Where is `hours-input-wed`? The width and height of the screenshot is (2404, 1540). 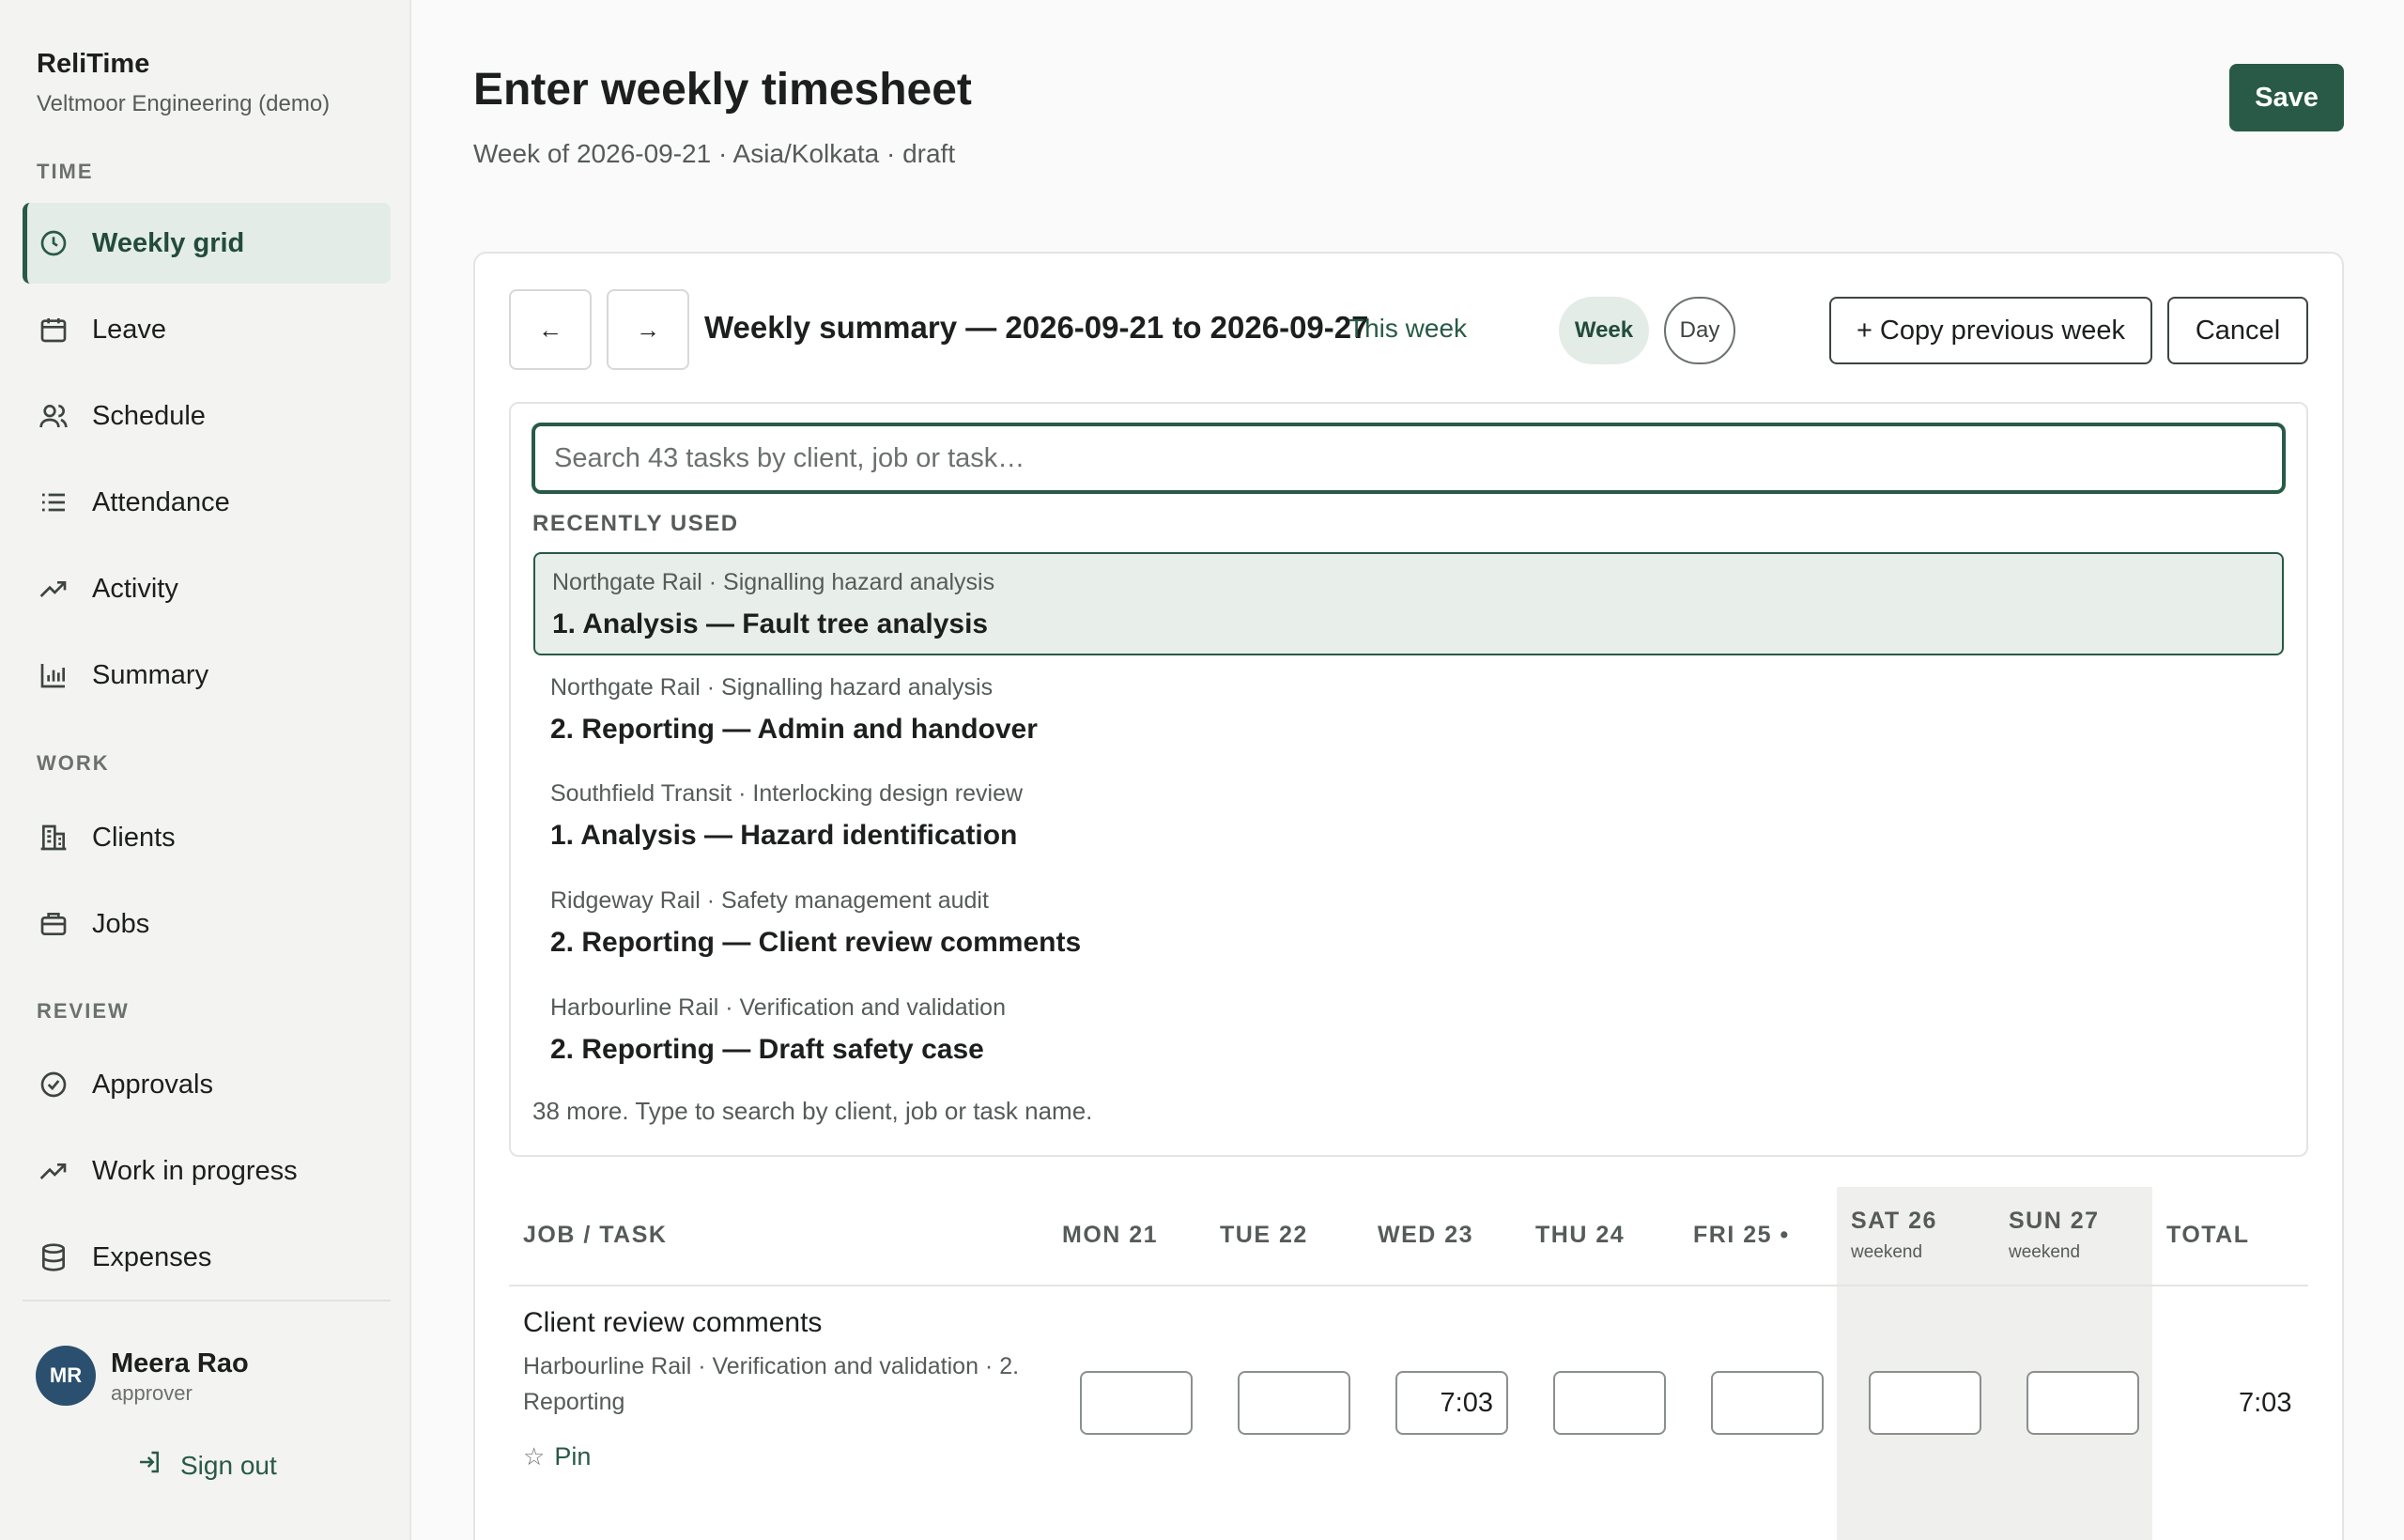
hours-input-wed is located at coordinates (1451, 1403).